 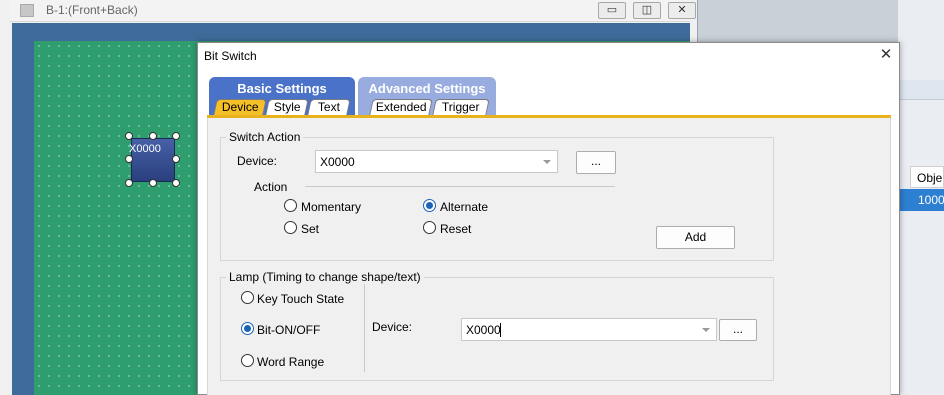 I want to click on bit-on-off-radio, so click(x=247, y=328).